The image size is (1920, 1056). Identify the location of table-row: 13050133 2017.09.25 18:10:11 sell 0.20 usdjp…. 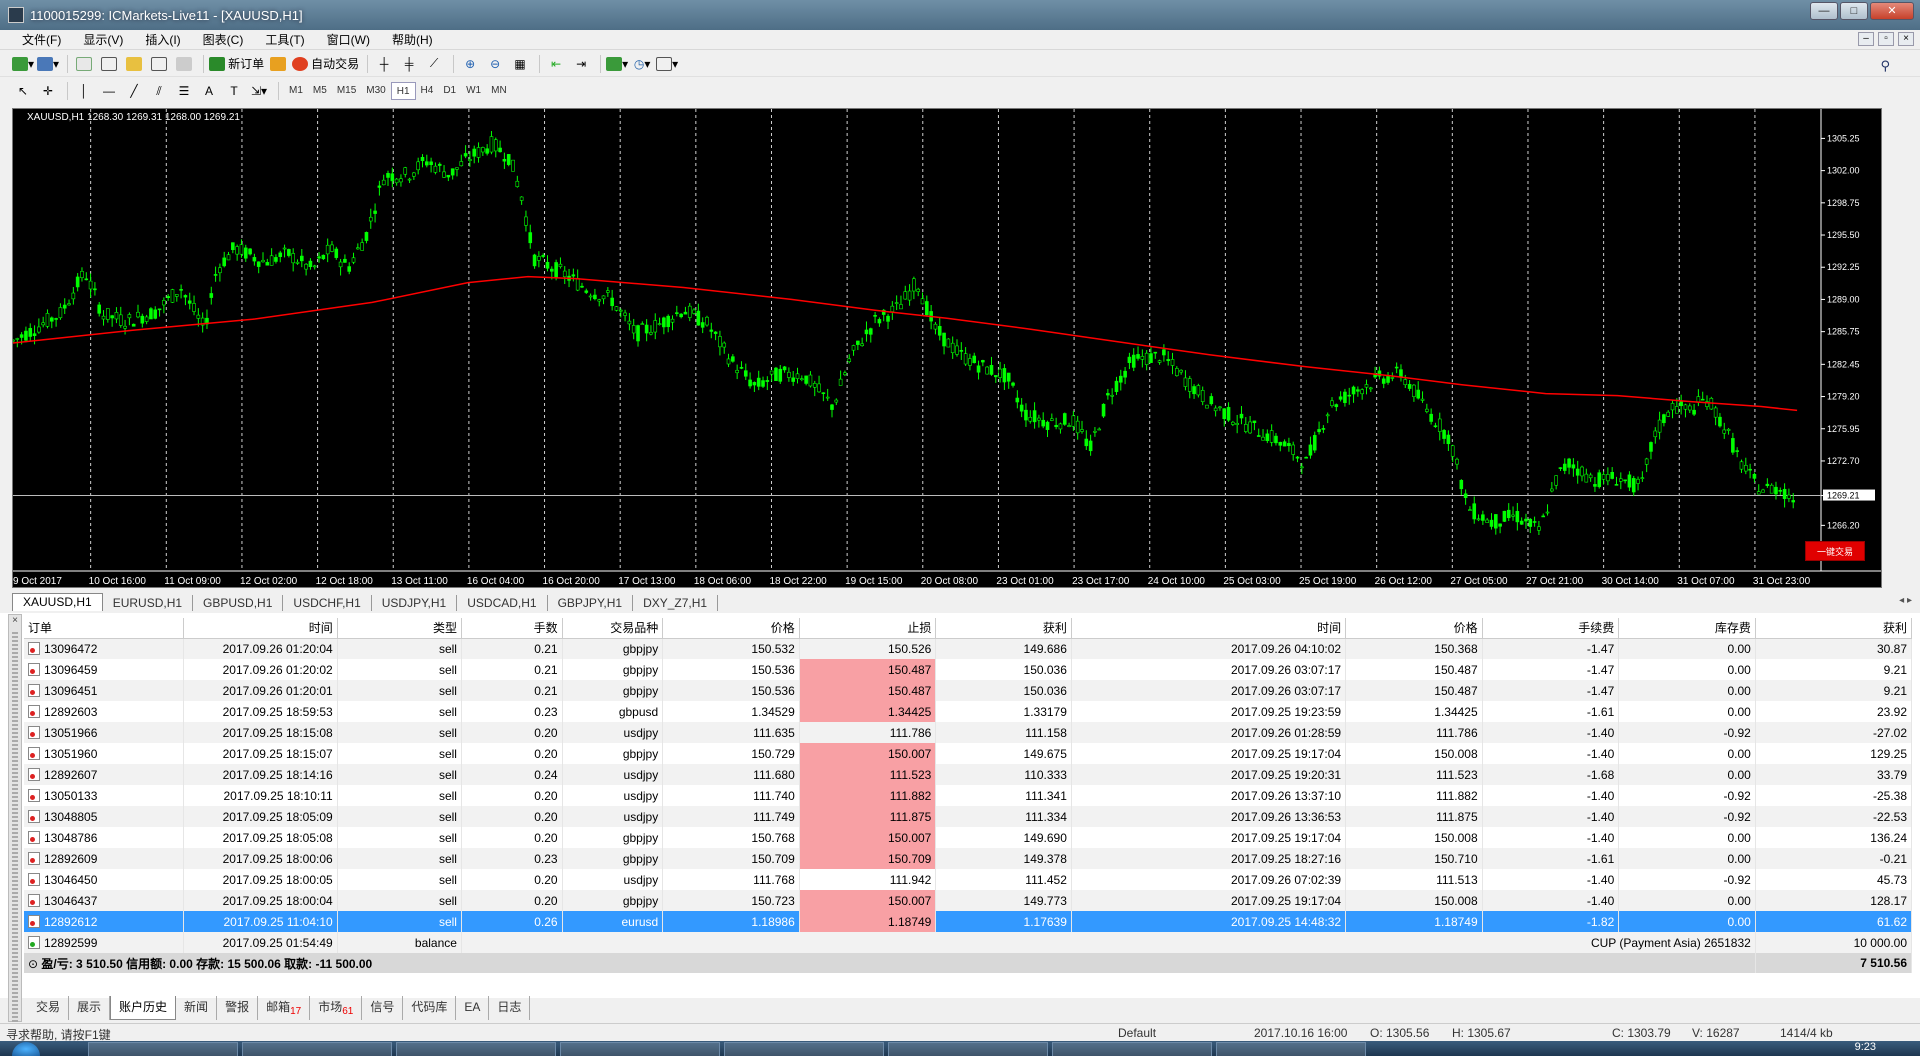
(968, 795).